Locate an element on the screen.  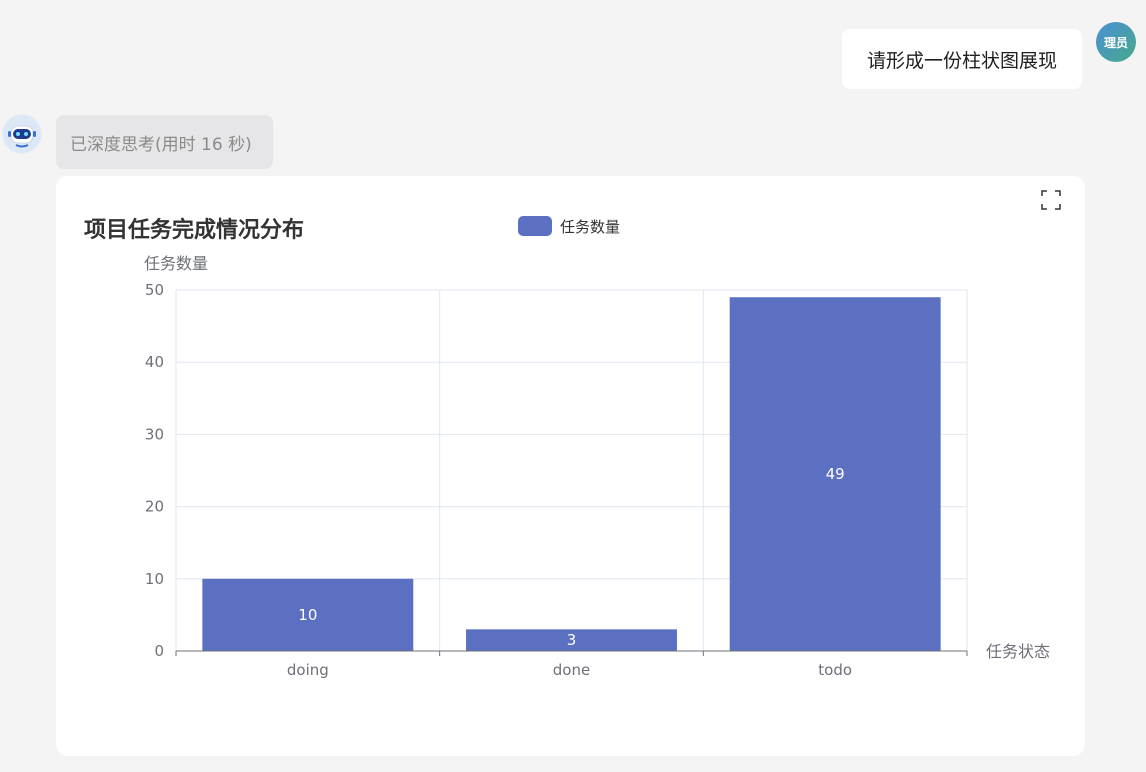
y-tick-label: 50 is located at coordinates (154, 290).